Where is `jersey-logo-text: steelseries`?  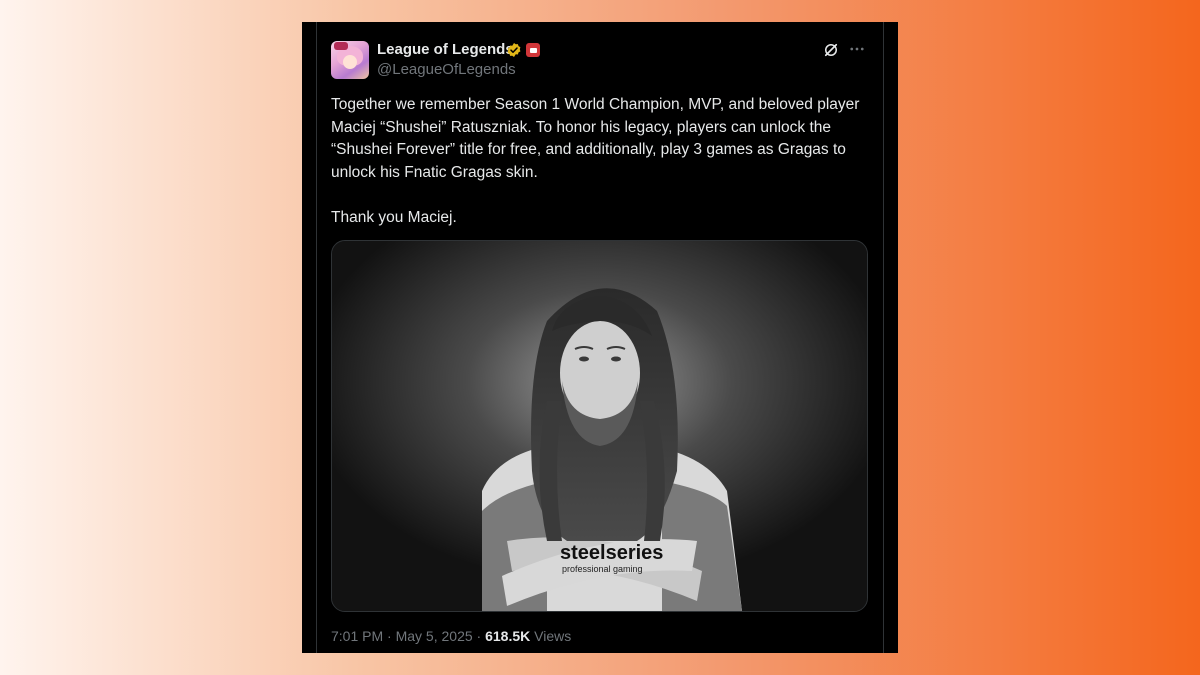
jersey-logo-text: steelseries is located at coordinates (611, 553).